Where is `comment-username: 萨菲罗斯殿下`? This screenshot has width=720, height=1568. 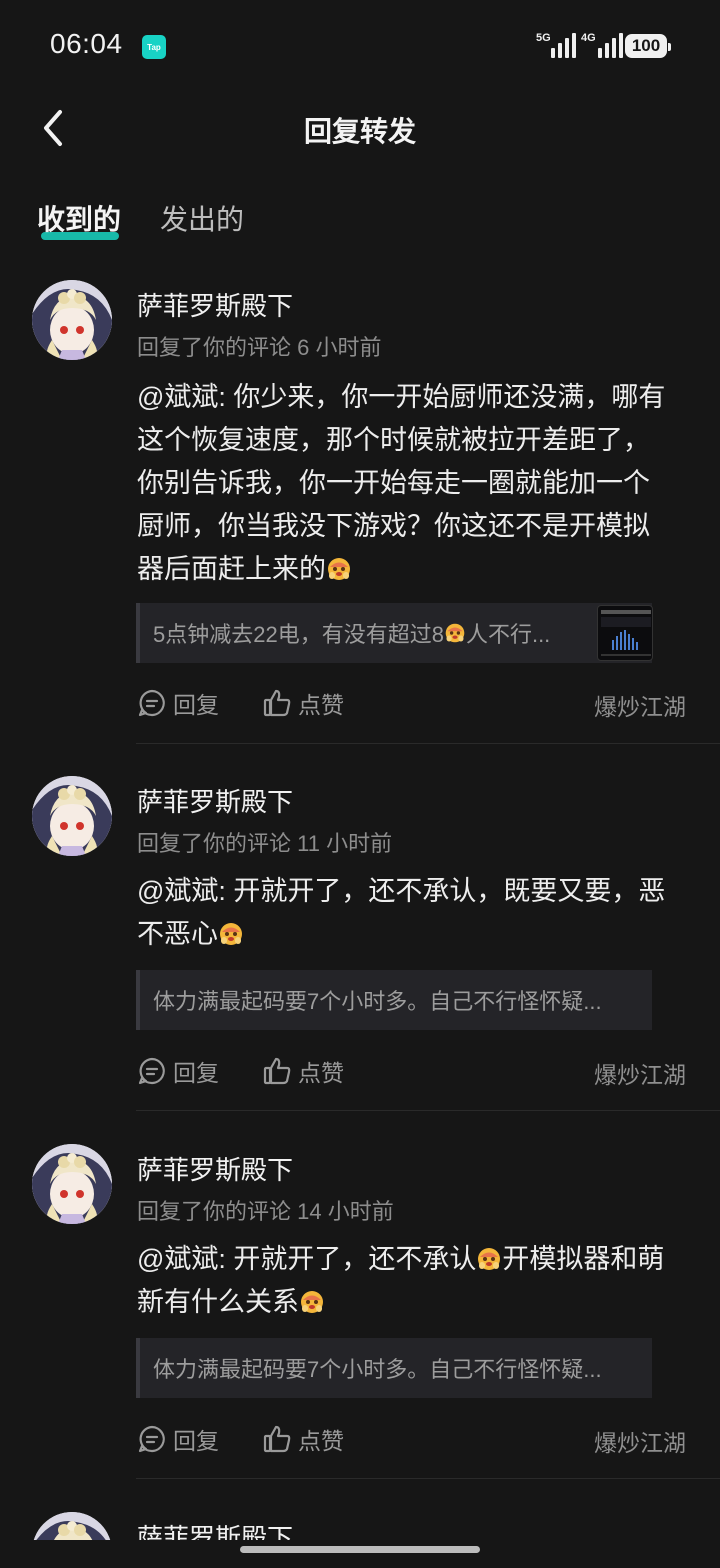
comment-username: 萨菲罗斯殿下 is located at coordinates (215, 1529).